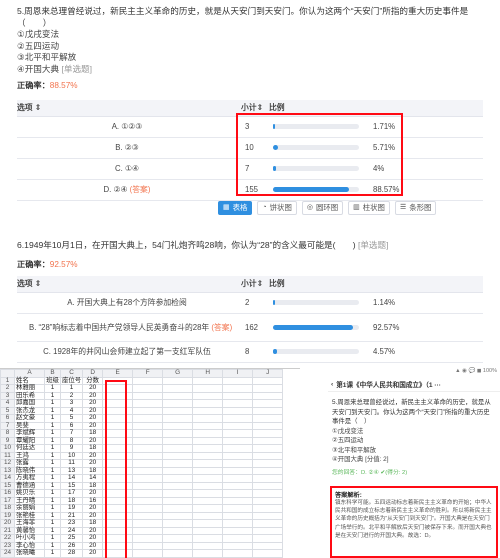  I want to click on sheet-cell: 林雅丽, so click(29, 388).